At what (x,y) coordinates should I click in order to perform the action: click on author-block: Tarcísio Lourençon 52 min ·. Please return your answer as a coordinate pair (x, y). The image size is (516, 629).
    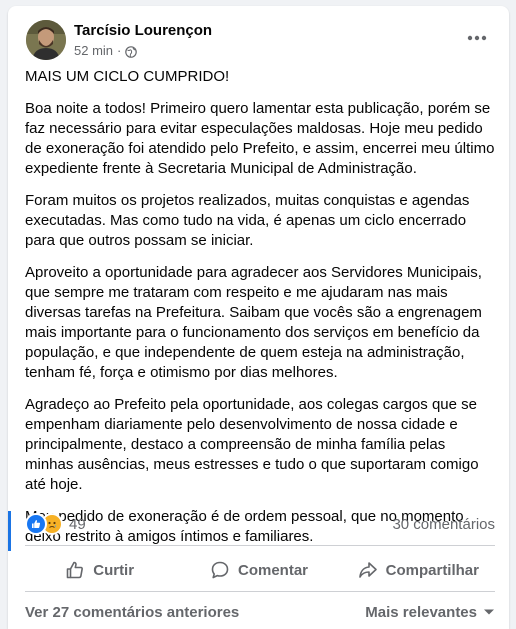
    Looking at the image, I should click on (143, 40).